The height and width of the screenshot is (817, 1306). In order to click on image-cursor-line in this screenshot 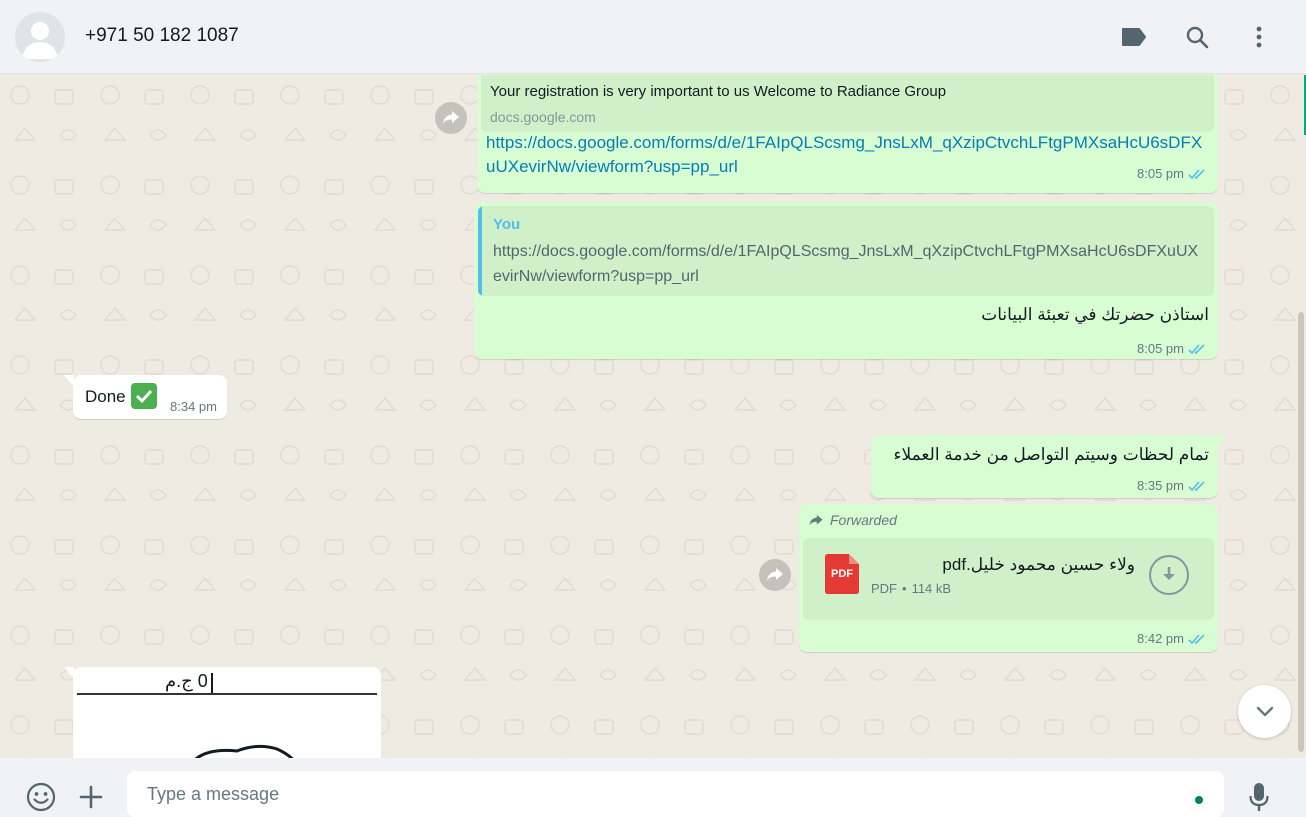, I will do `click(212, 683)`.